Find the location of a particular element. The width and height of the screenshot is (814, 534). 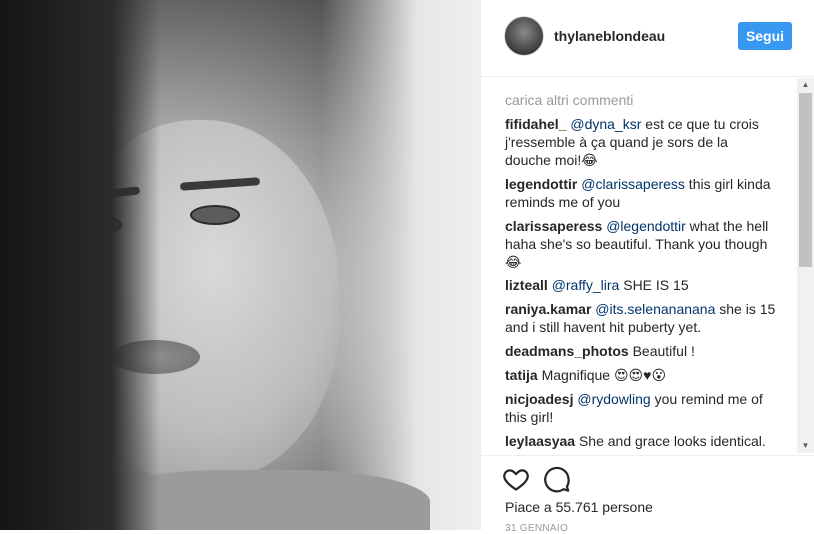

comment-username: leylaasyaa is located at coordinates (540, 441).